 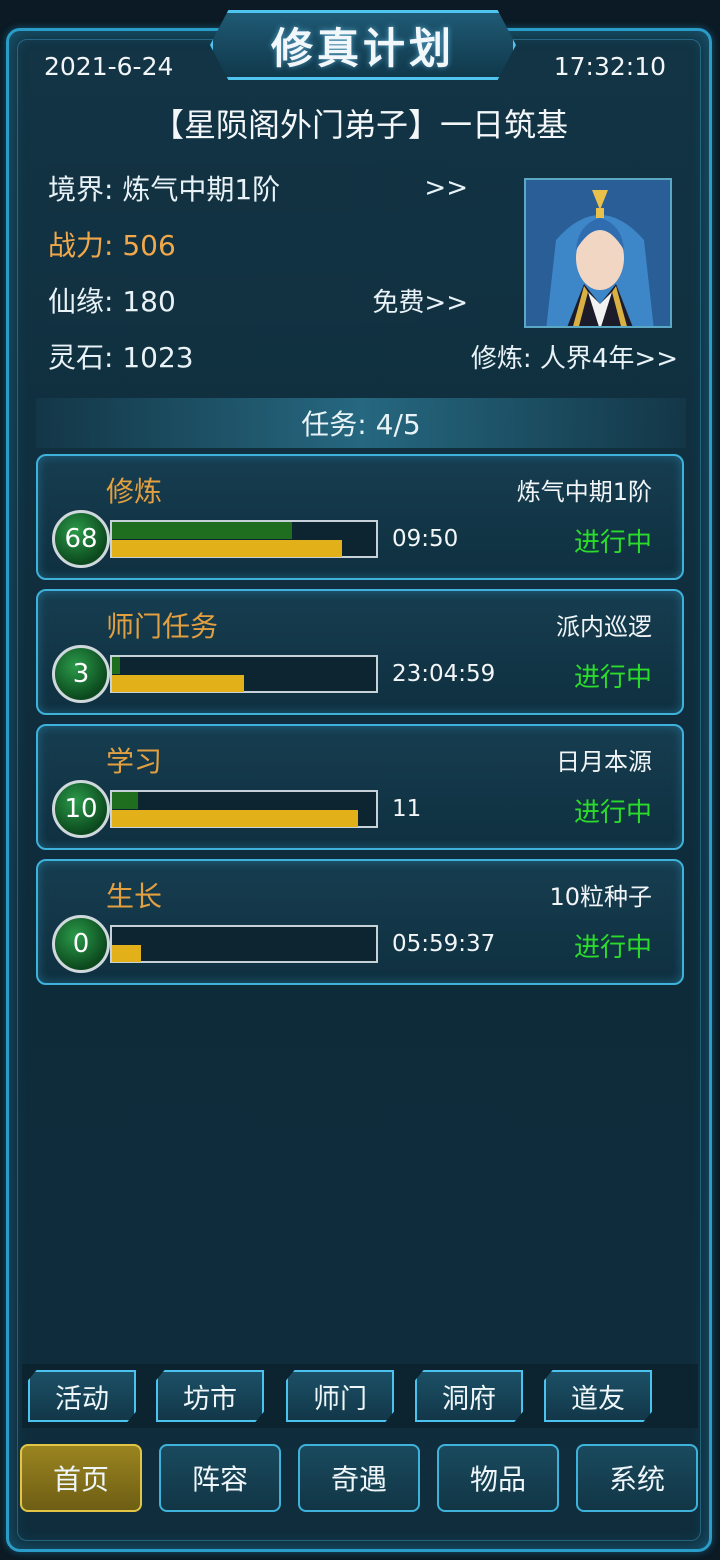 I want to click on realm-row: 境界: 炼气中期1阶 >>, so click(x=264, y=188).